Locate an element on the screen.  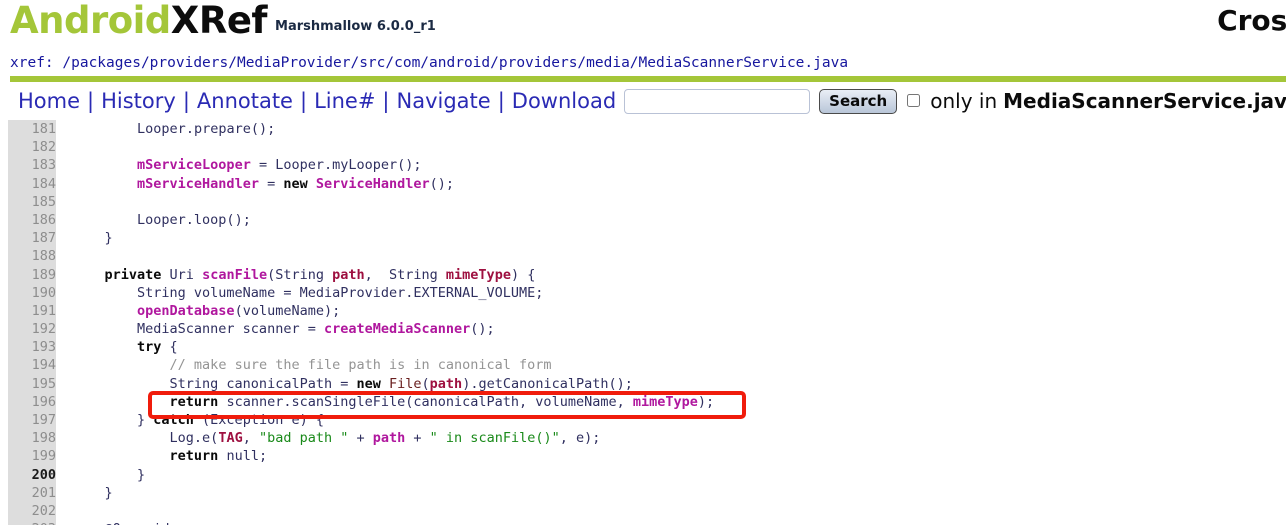
code-line-text: } is located at coordinates (92, 493).